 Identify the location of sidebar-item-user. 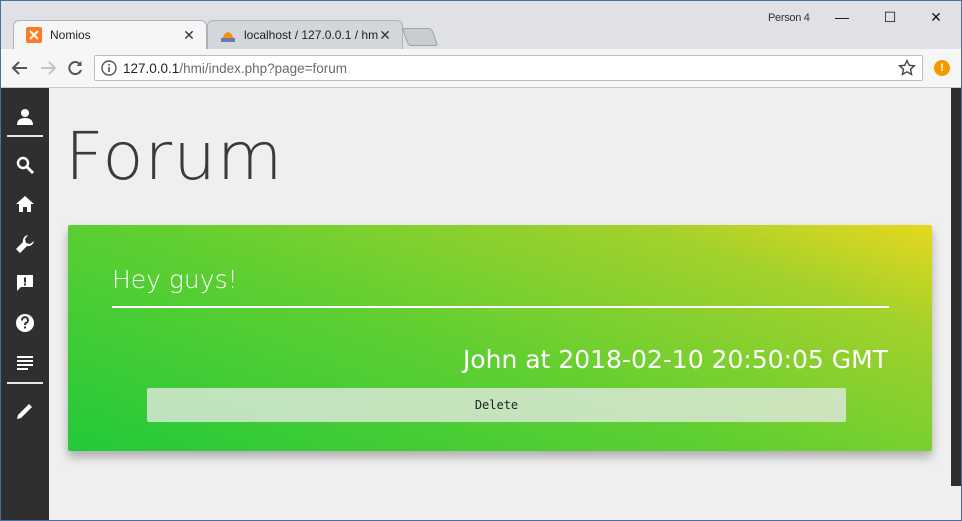
(25, 117).